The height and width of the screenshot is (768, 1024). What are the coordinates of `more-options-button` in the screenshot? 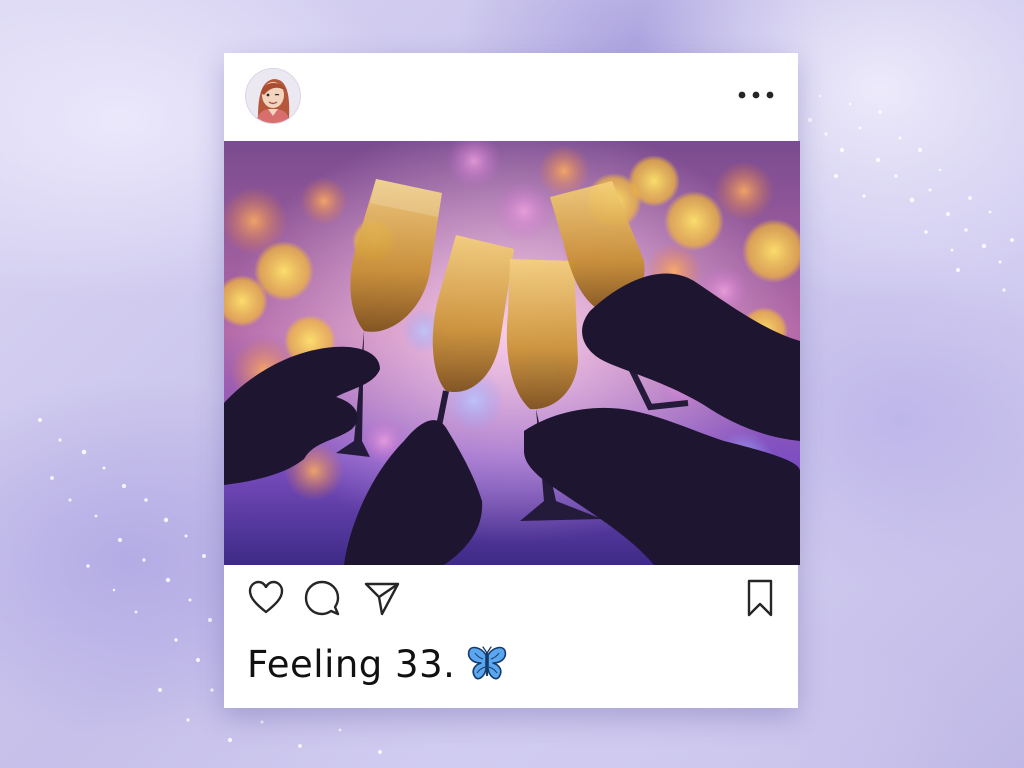 It's located at (756, 95).